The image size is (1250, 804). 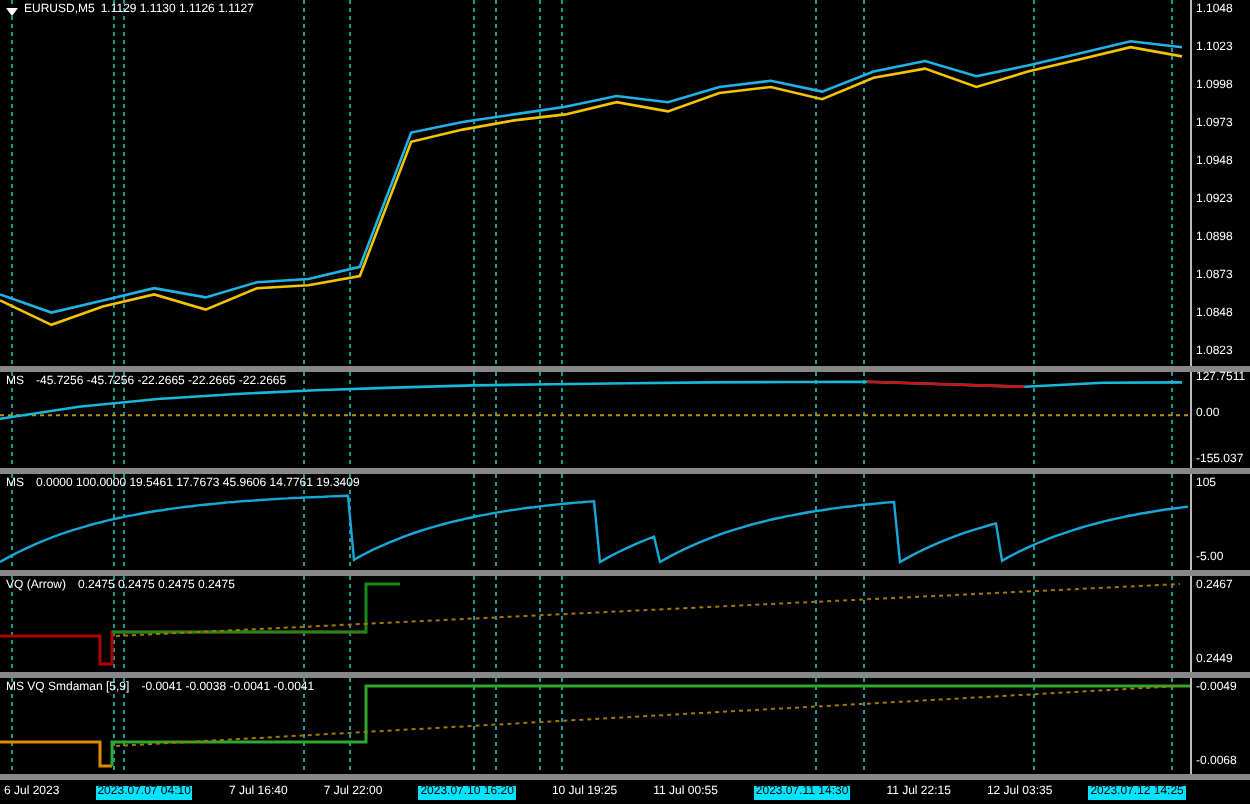 What do you see at coordinates (12, 11) in the screenshot?
I see `triangle-icon` at bounding box center [12, 11].